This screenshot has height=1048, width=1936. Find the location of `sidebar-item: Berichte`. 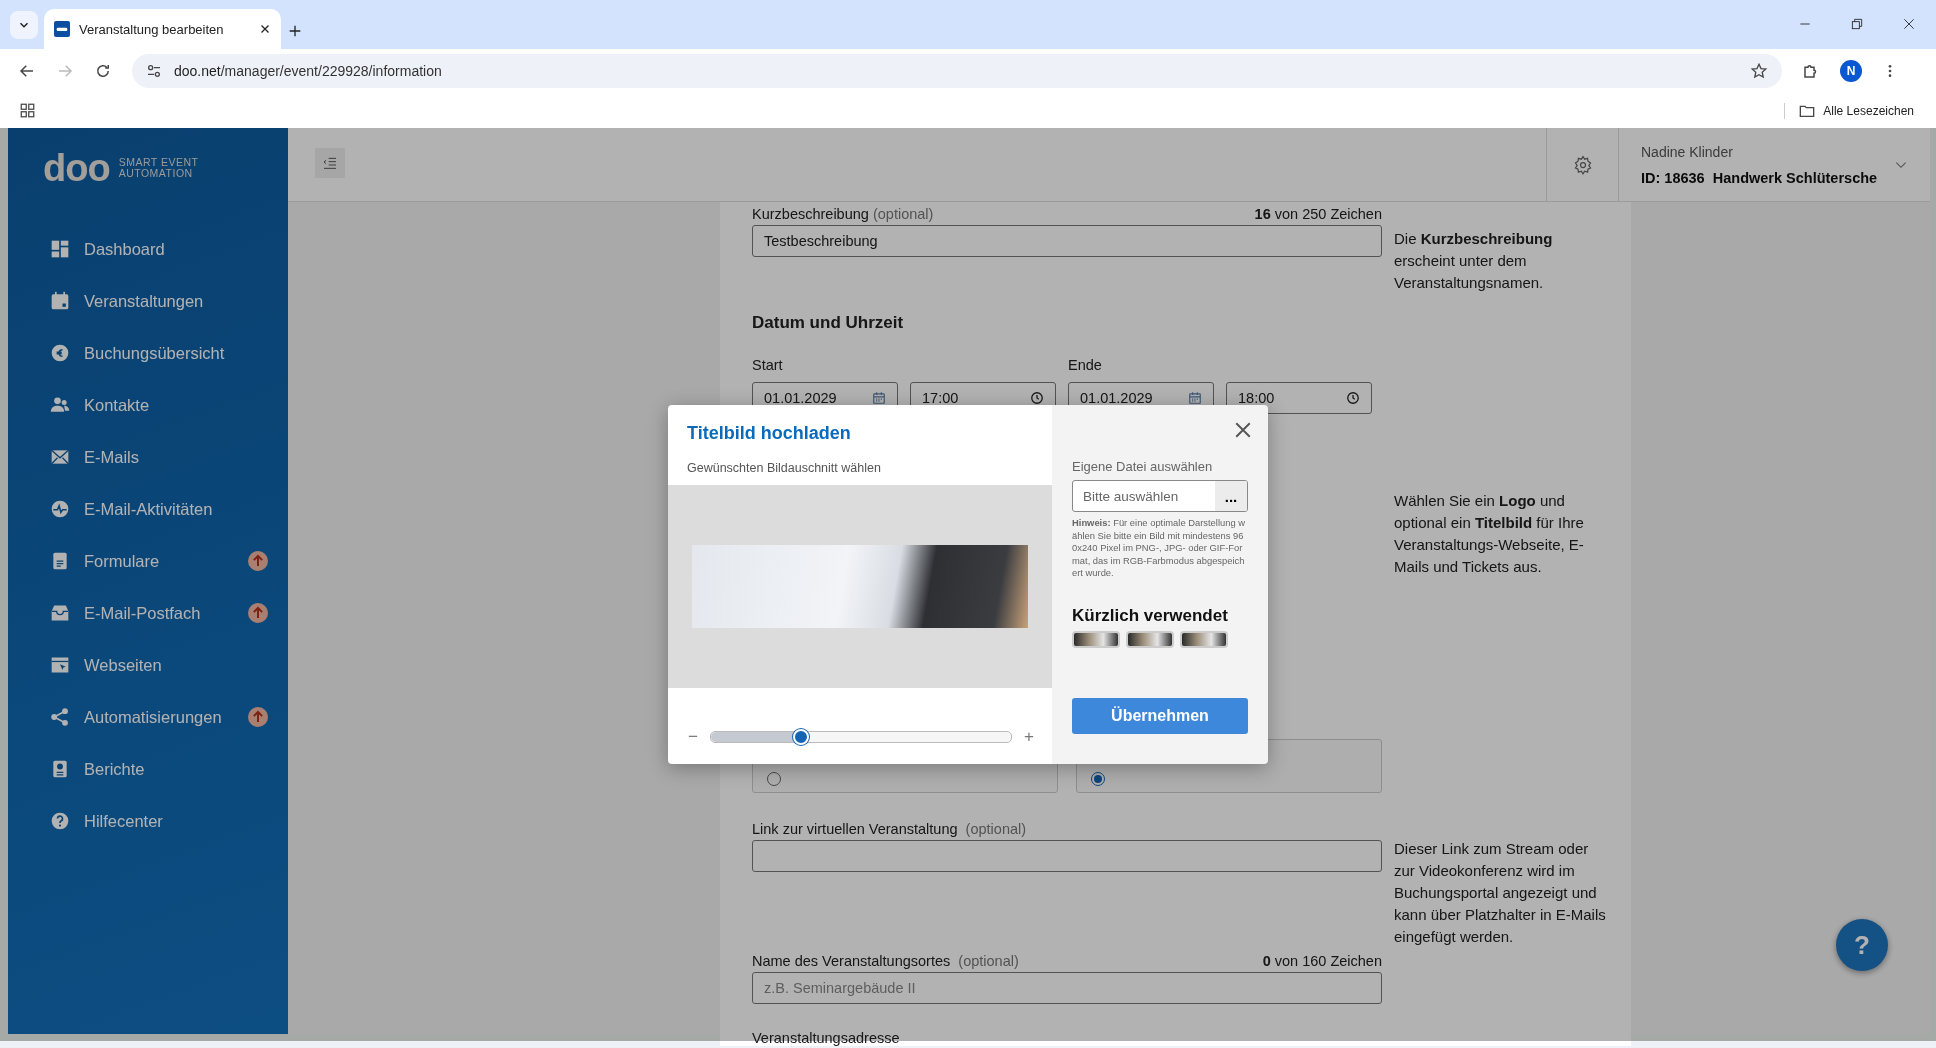

sidebar-item: Berichte is located at coordinates (148, 769).